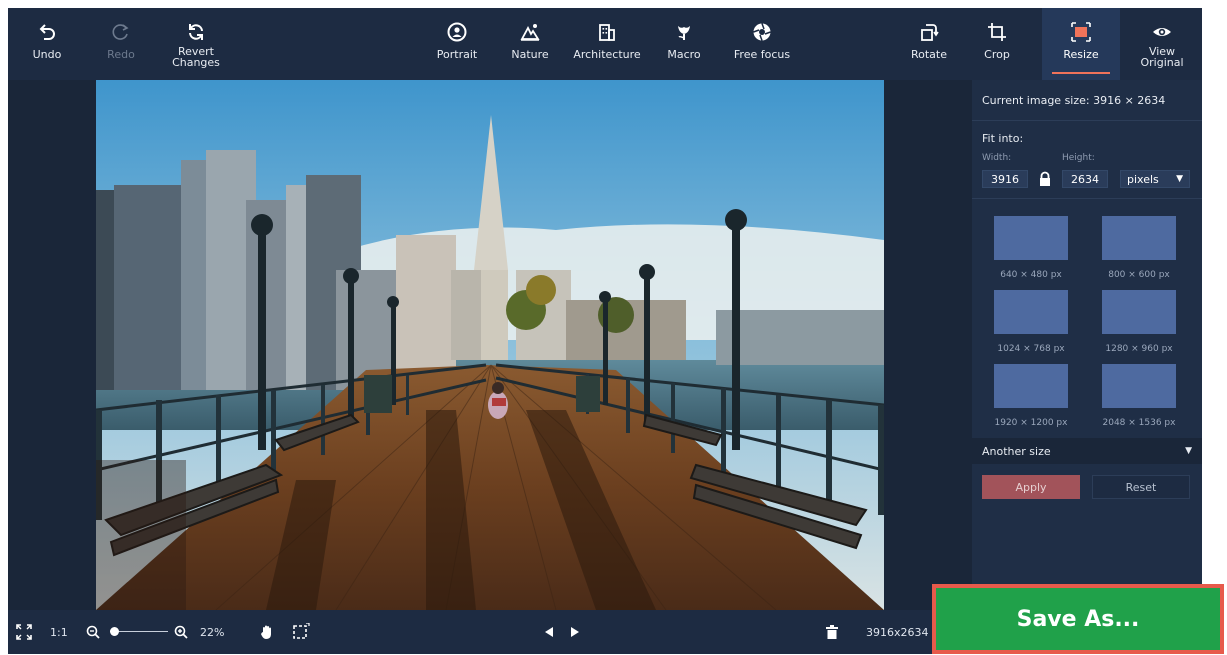 This screenshot has height=655, width=1227. Describe the element at coordinates (1045, 179) in the screenshot. I see `lock-icon` at that location.